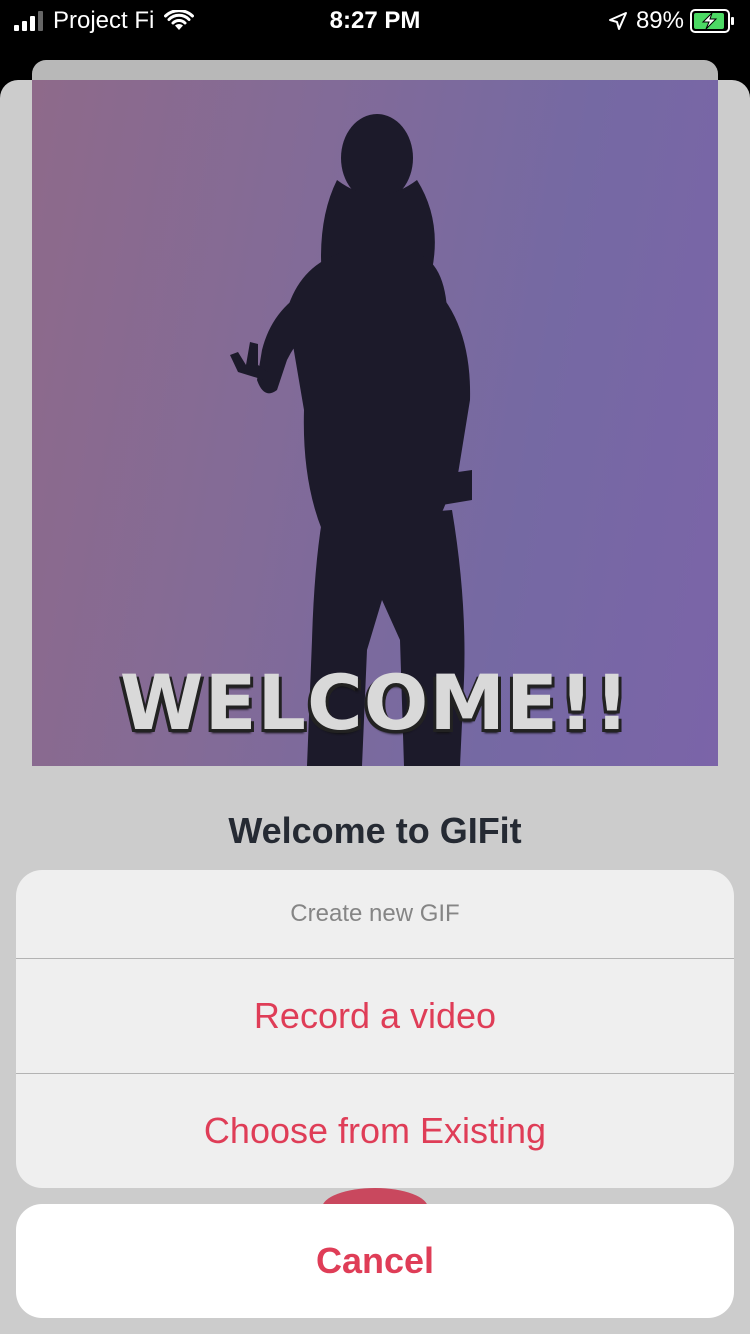 The width and height of the screenshot is (750, 1334). What do you see at coordinates (375, 914) in the screenshot?
I see `action-sheet-title: Create new GIF` at bounding box center [375, 914].